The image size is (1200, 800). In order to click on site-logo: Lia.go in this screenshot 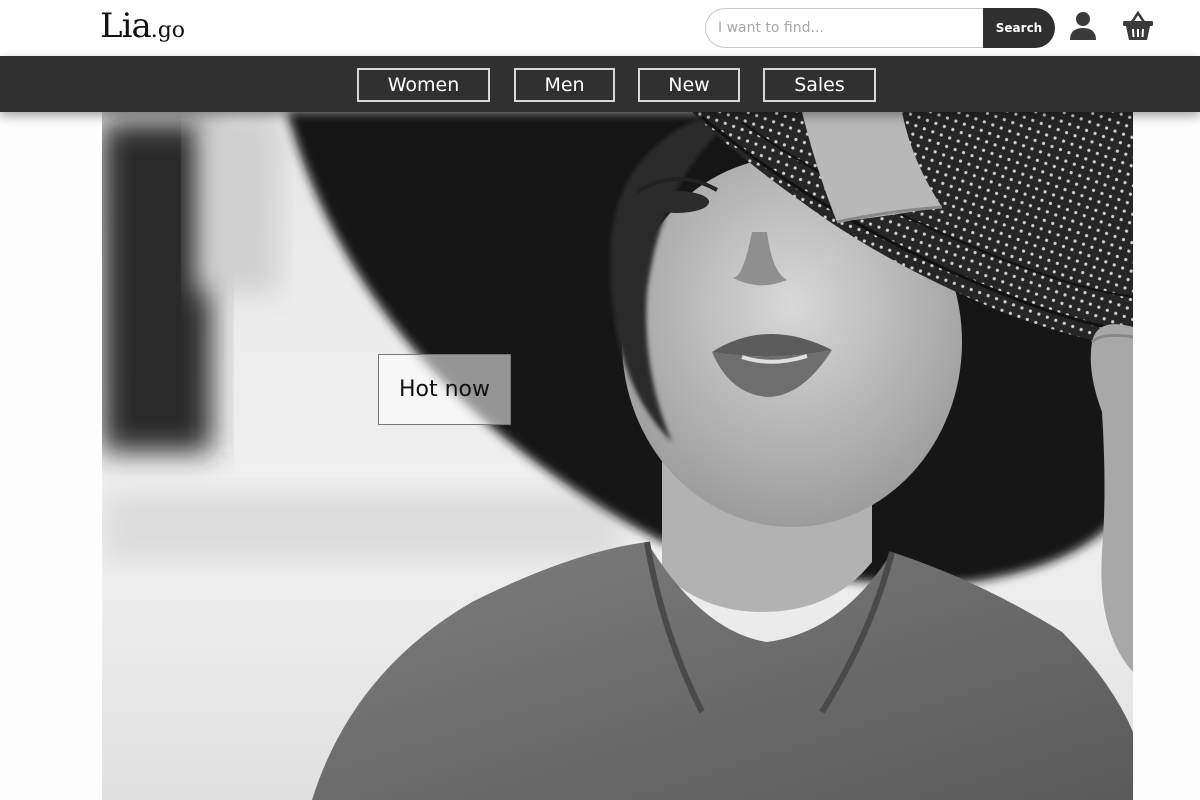, I will do `click(142, 26)`.